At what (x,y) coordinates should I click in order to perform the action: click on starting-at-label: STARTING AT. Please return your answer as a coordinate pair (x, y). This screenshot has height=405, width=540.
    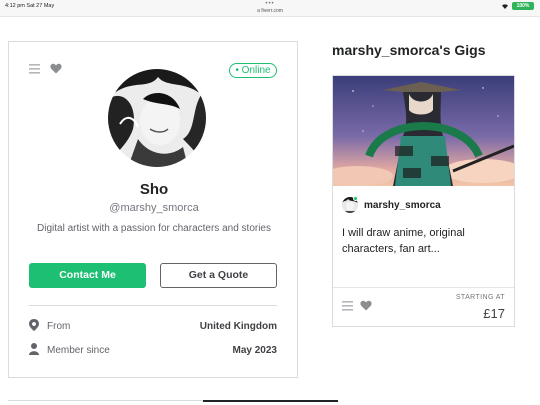
    Looking at the image, I should click on (480, 297).